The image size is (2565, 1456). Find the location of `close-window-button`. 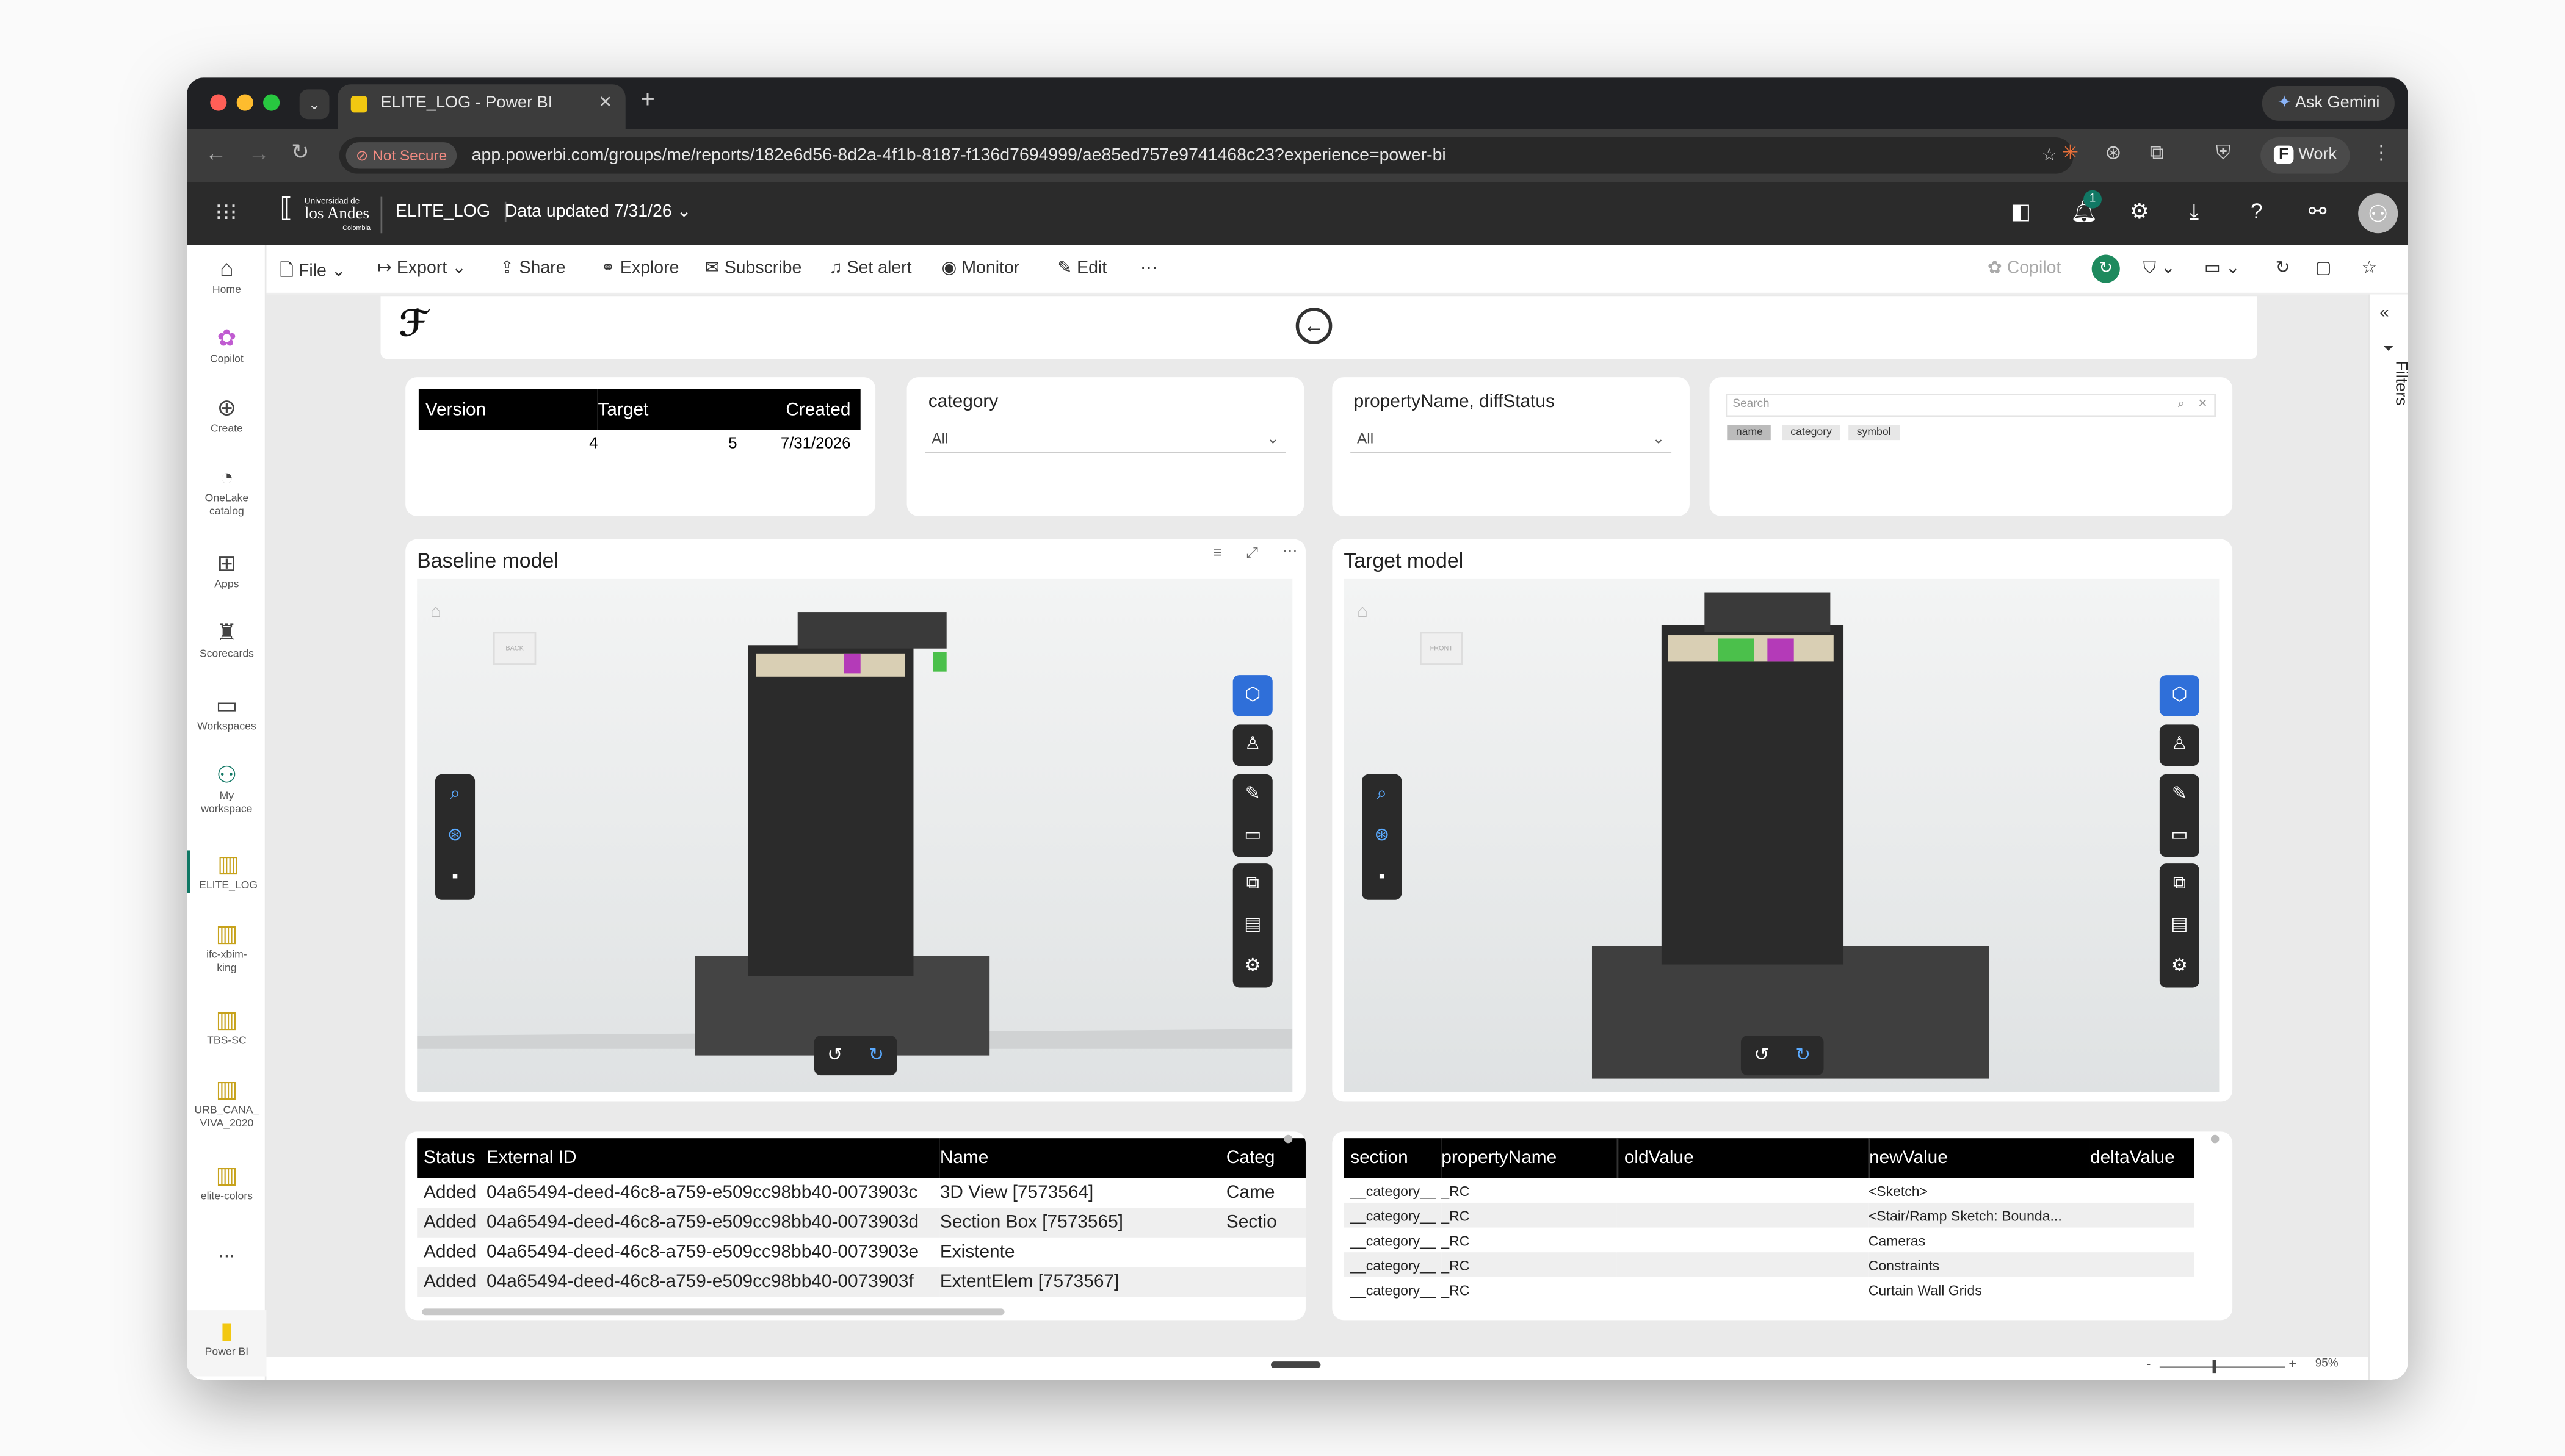

close-window-button is located at coordinates (218, 102).